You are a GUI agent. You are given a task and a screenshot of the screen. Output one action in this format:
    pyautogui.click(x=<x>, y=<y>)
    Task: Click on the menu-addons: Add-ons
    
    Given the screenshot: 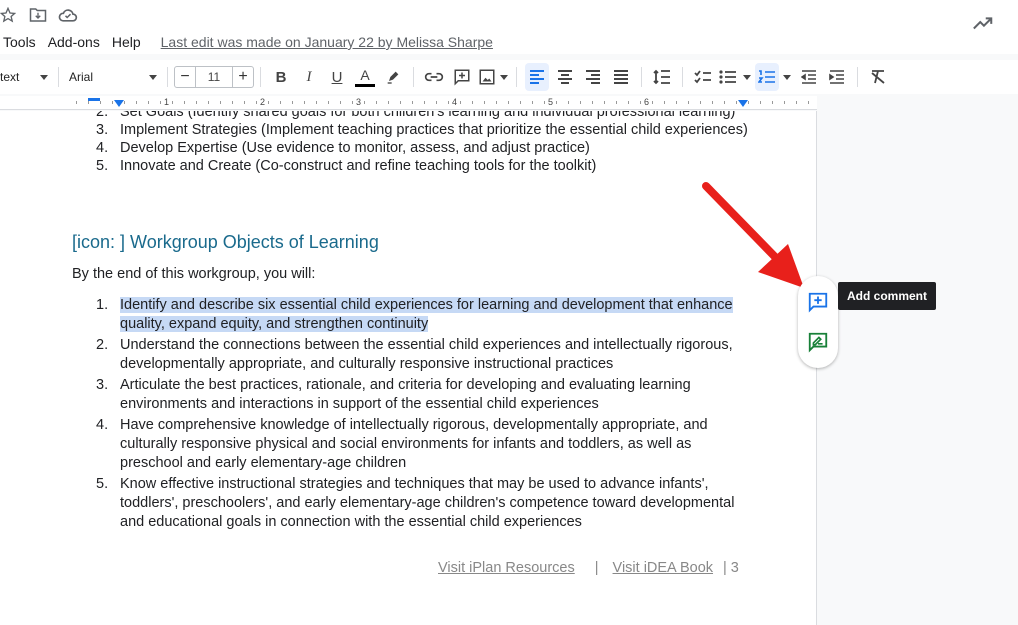 What is the action you would take?
    pyautogui.click(x=74, y=42)
    